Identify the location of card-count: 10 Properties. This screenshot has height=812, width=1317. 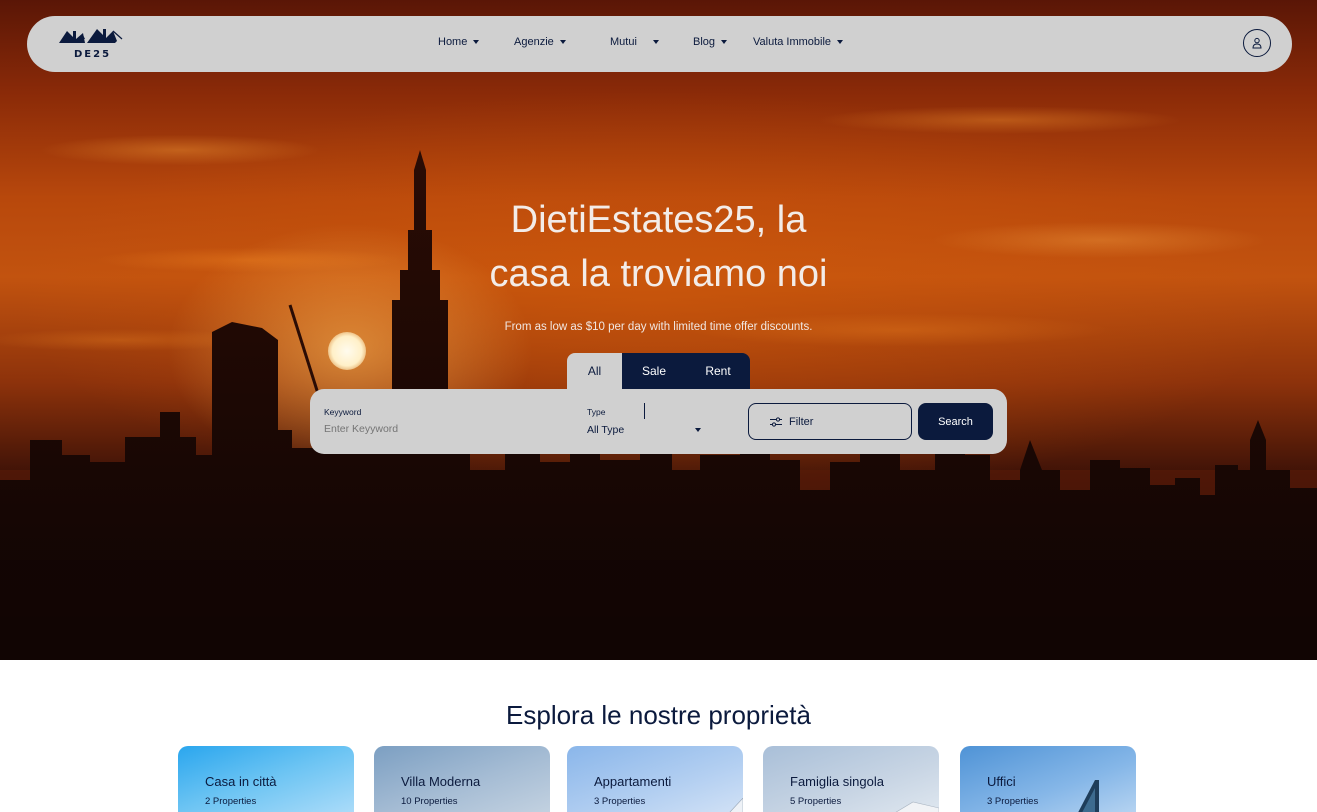
(429, 801).